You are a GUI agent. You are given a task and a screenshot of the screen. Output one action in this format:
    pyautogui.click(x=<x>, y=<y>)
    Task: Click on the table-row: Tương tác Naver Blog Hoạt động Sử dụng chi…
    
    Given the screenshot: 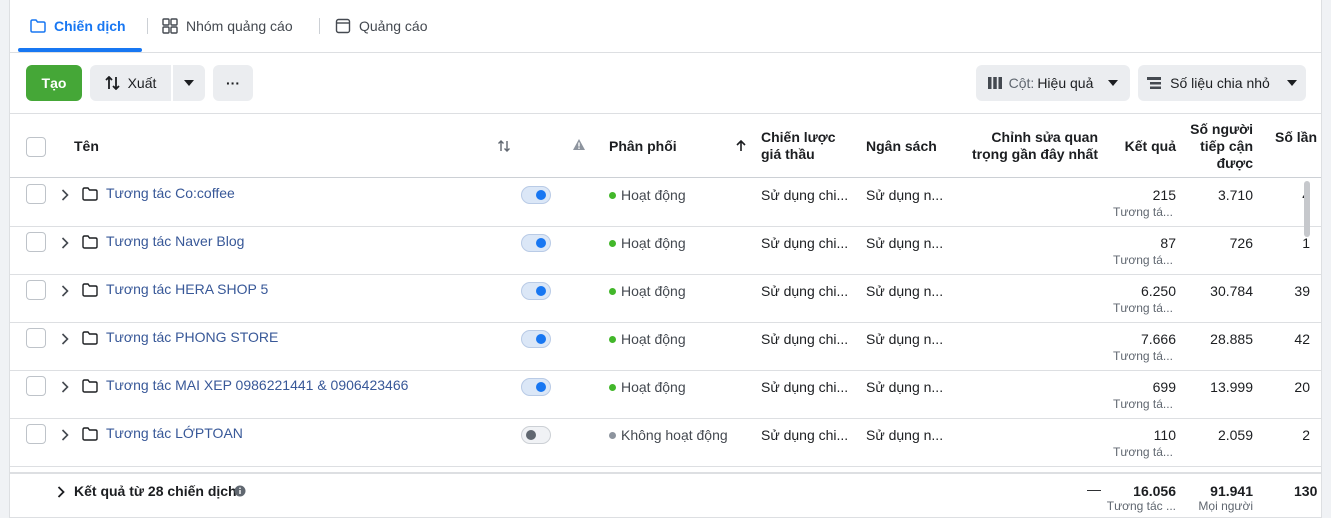 What is the action you would take?
    pyautogui.click(x=665, y=251)
    